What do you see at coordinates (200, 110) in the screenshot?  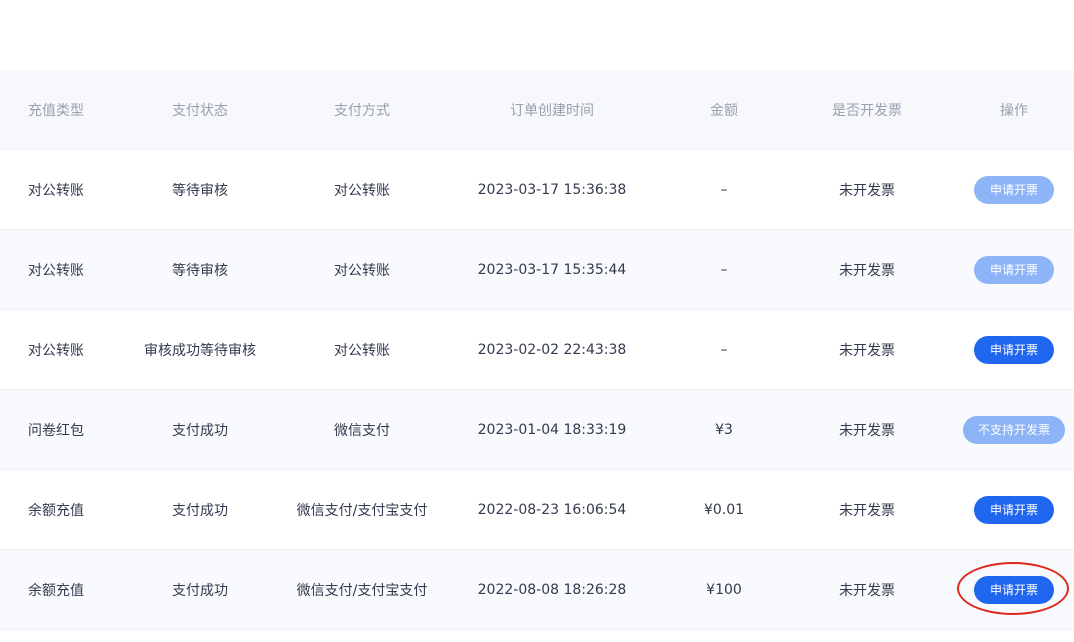 I see `header-payment-status: 支付状态` at bounding box center [200, 110].